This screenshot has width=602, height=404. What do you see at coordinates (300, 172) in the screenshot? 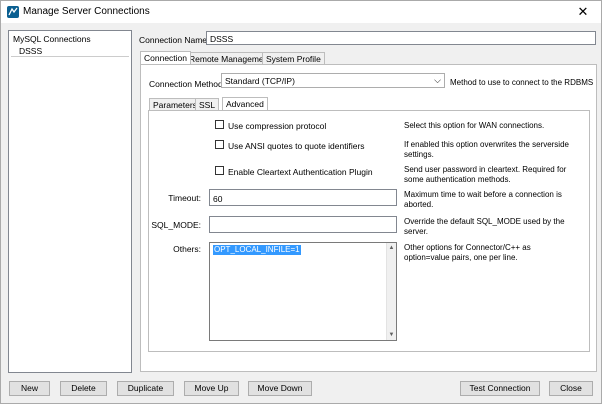
I see `enable-cleartext-label: Enable Cleartext Authentication Plugin` at bounding box center [300, 172].